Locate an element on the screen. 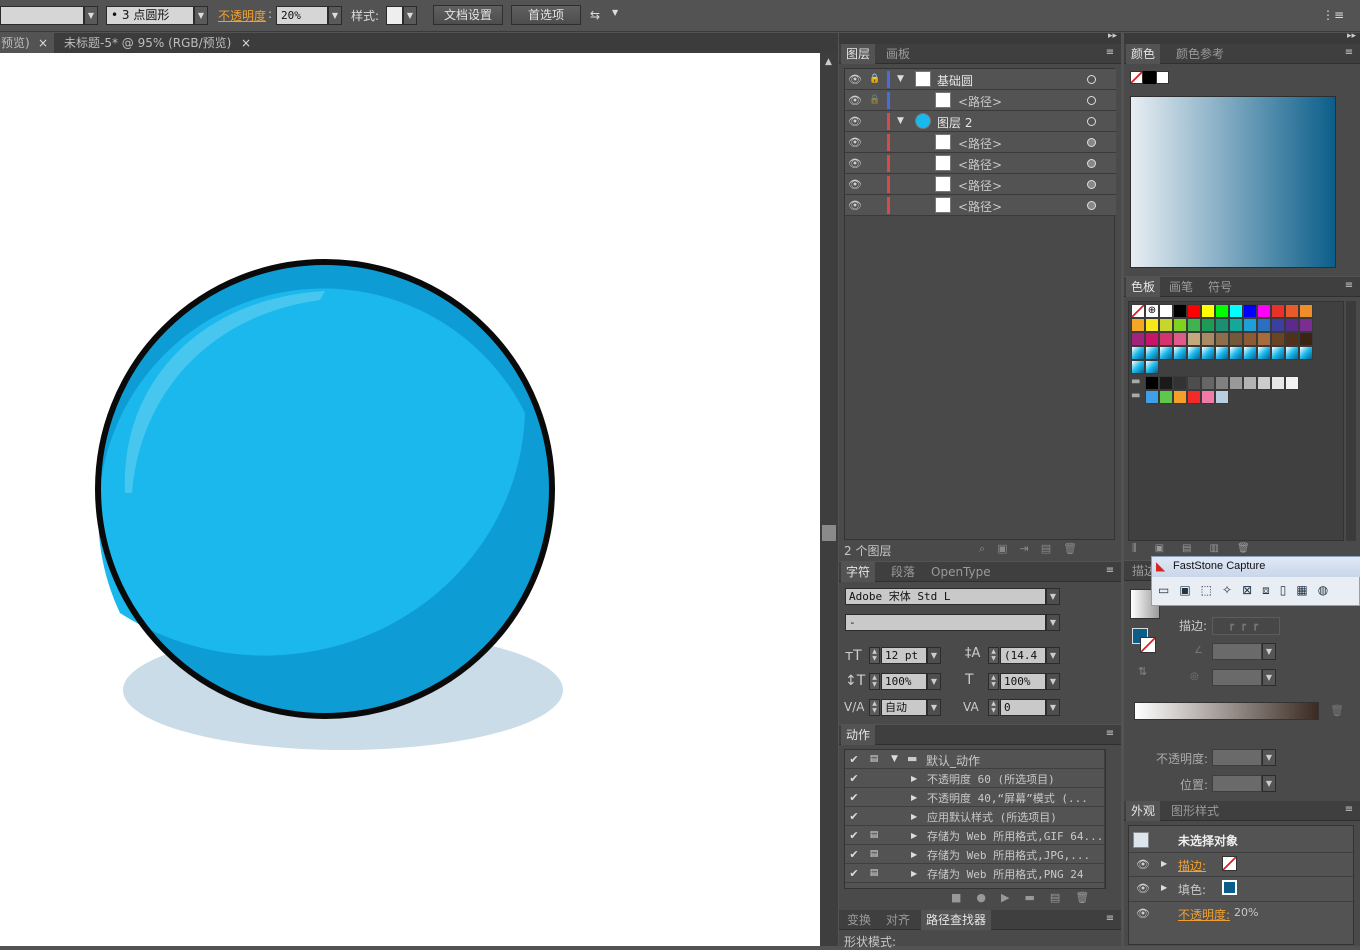 This screenshot has height=950, width=1360. scroll-up-icon: ▲ is located at coordinates (828, 62).